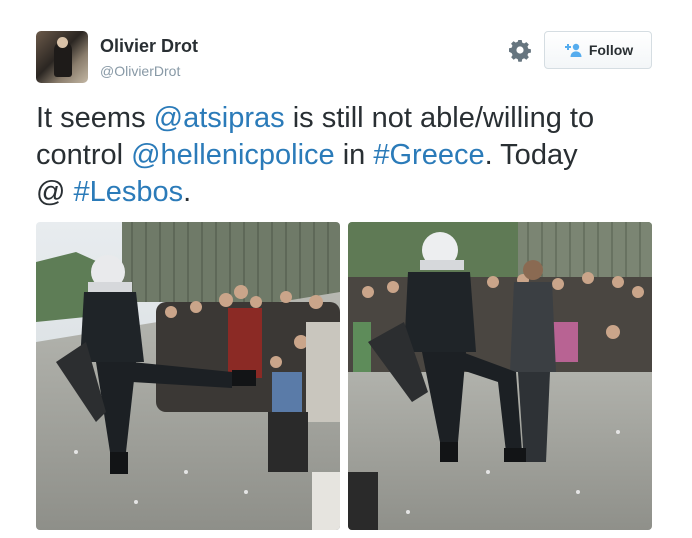  Describe the element at coordinates (62, 57) in the screenshot. I see `avatar` at that location.